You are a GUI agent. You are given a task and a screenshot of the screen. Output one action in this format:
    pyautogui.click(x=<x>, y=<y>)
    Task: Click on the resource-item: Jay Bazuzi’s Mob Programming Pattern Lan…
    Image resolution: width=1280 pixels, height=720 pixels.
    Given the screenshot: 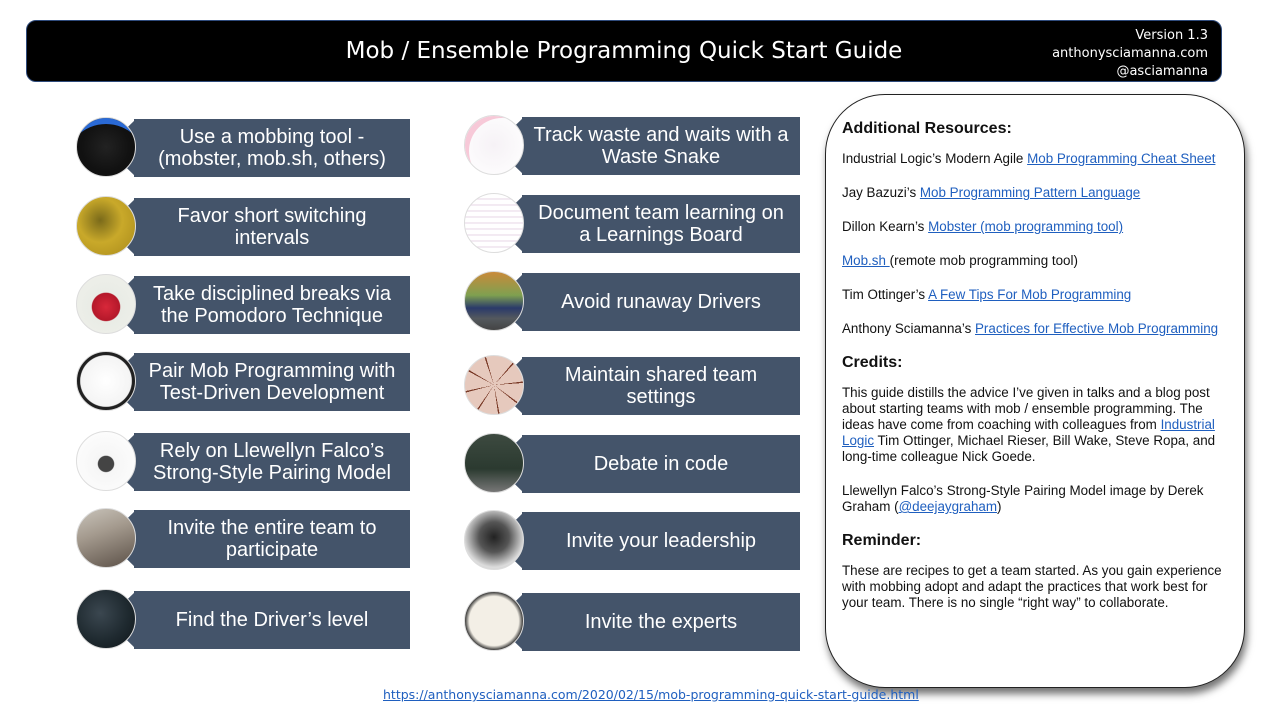 What is the action you would take?
    pyautogui.click(x=1039, y=193)
    